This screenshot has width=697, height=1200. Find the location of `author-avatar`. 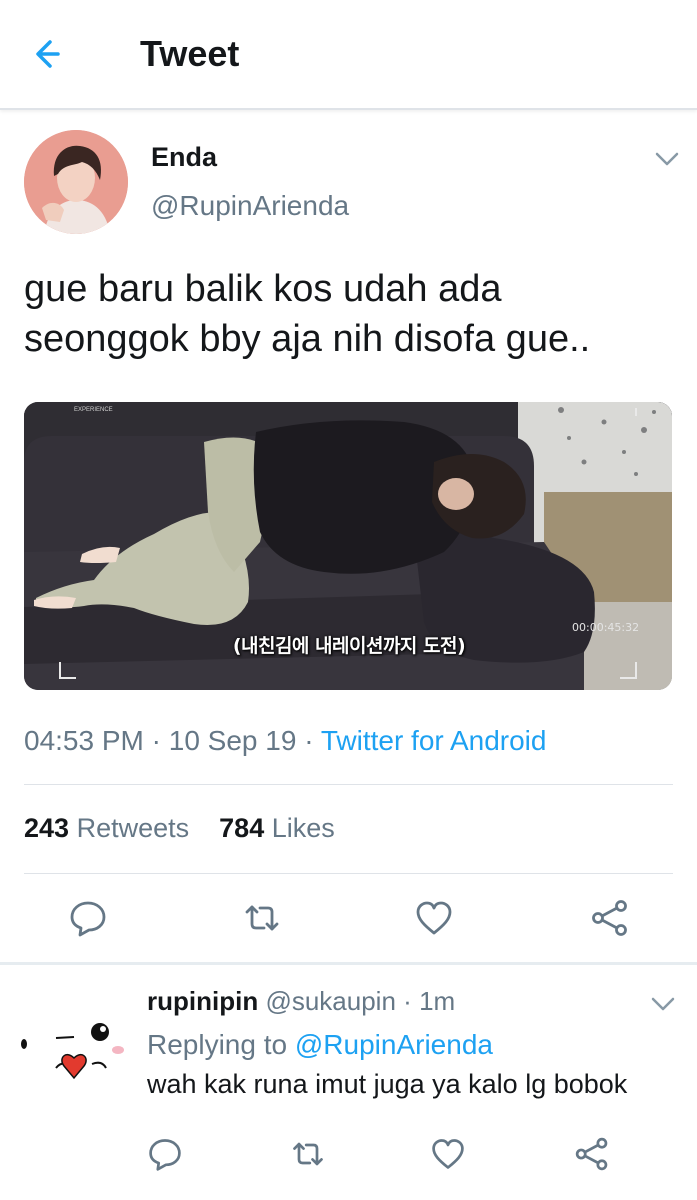

author-avatar is located at coordinates (76, 182).